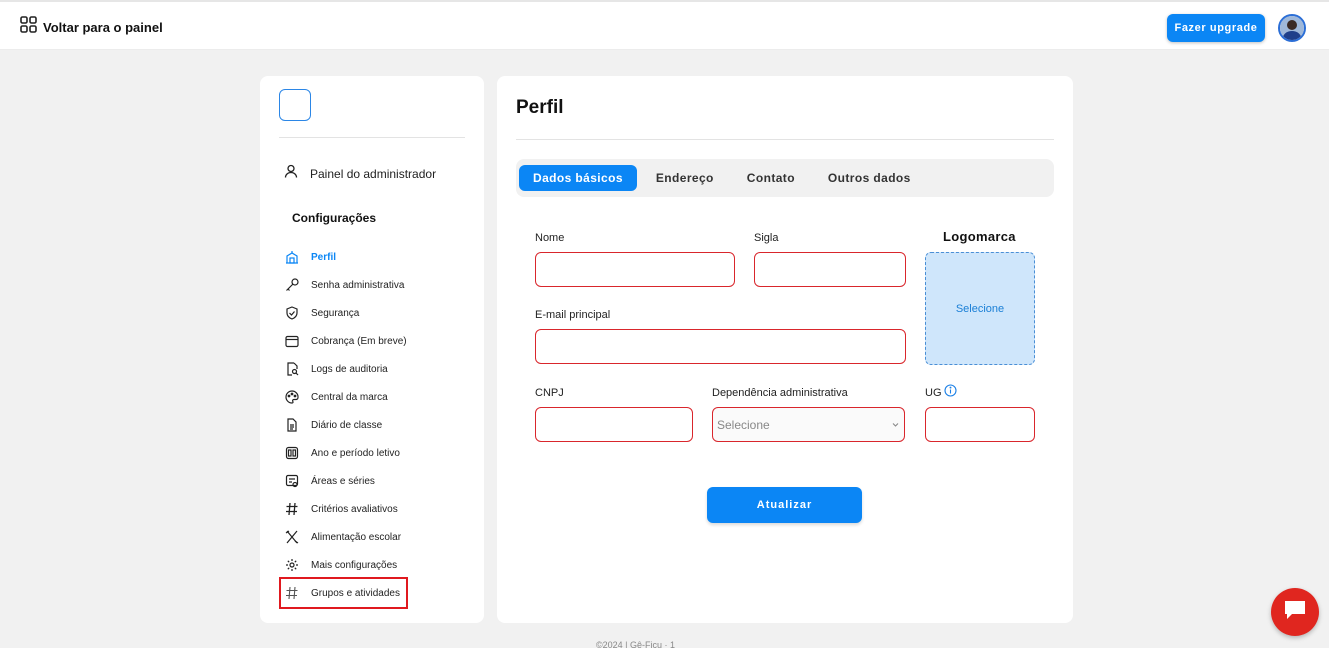 The image size is (1329, 648). What do you see at coordinates (573, 315) in the screenshot?
I see `email-label: E-mail principal` at bounding box center [573, 315].